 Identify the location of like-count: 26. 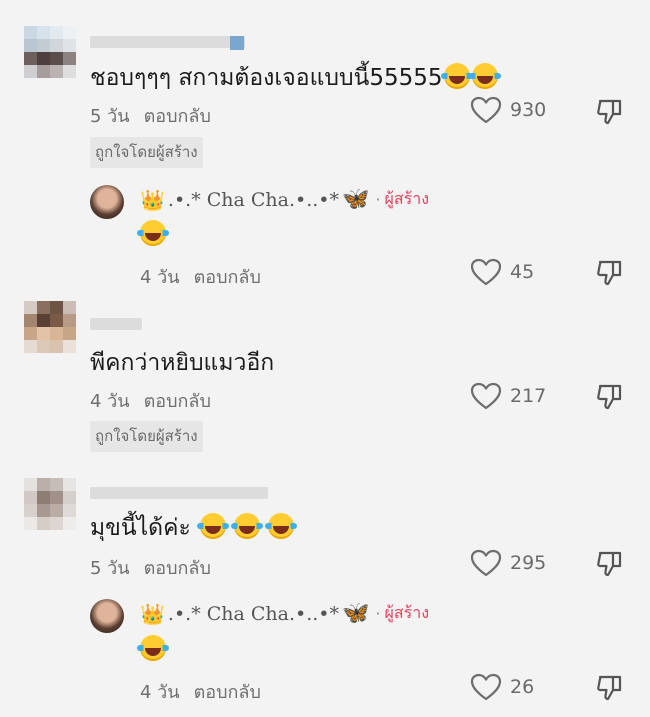
(522, 687).